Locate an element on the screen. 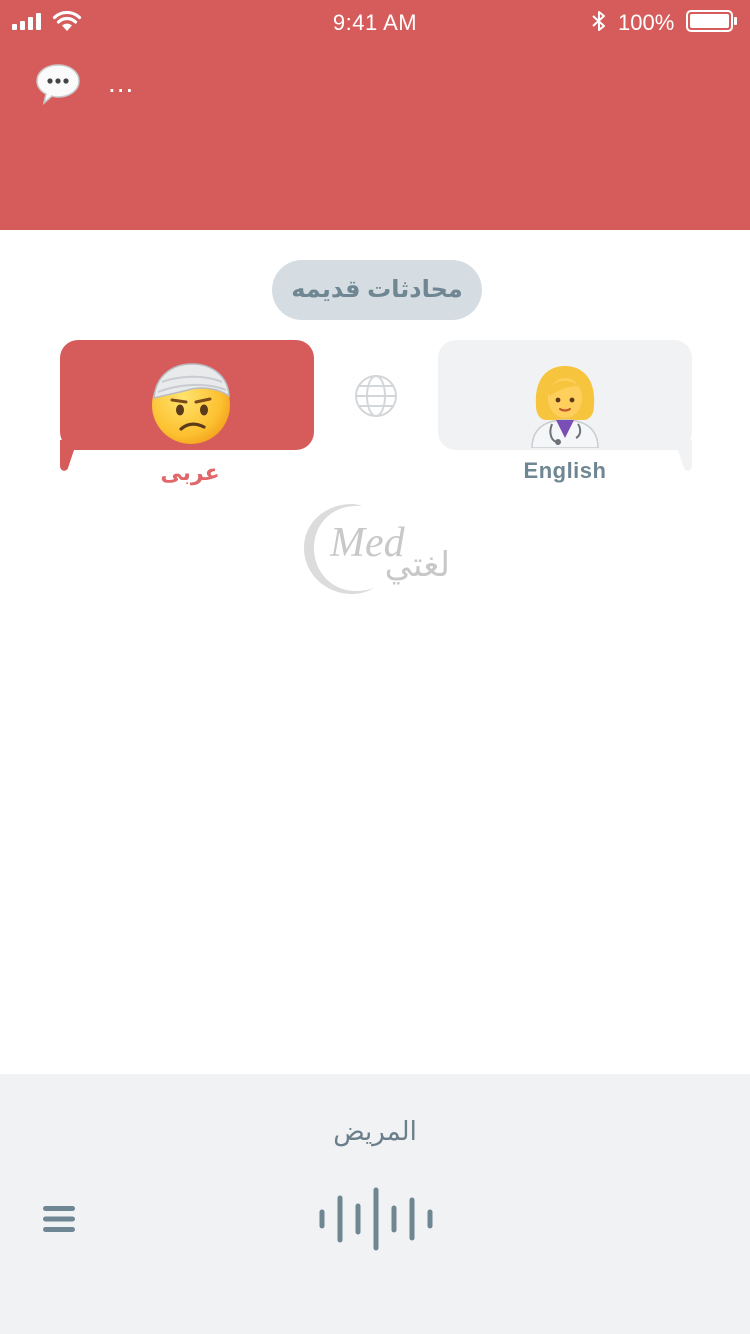 The width and height of the screenshot is (750, 1334). speech-bubble-icon is located at coordinates (58, 84).